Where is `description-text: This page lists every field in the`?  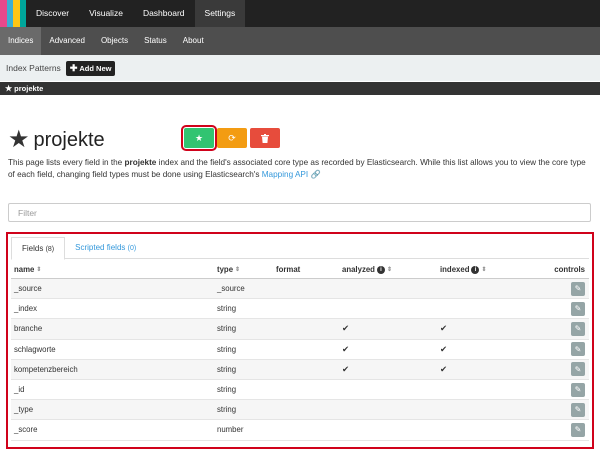 description-text: This page lists every field in the is located at coordinates (66, 162).